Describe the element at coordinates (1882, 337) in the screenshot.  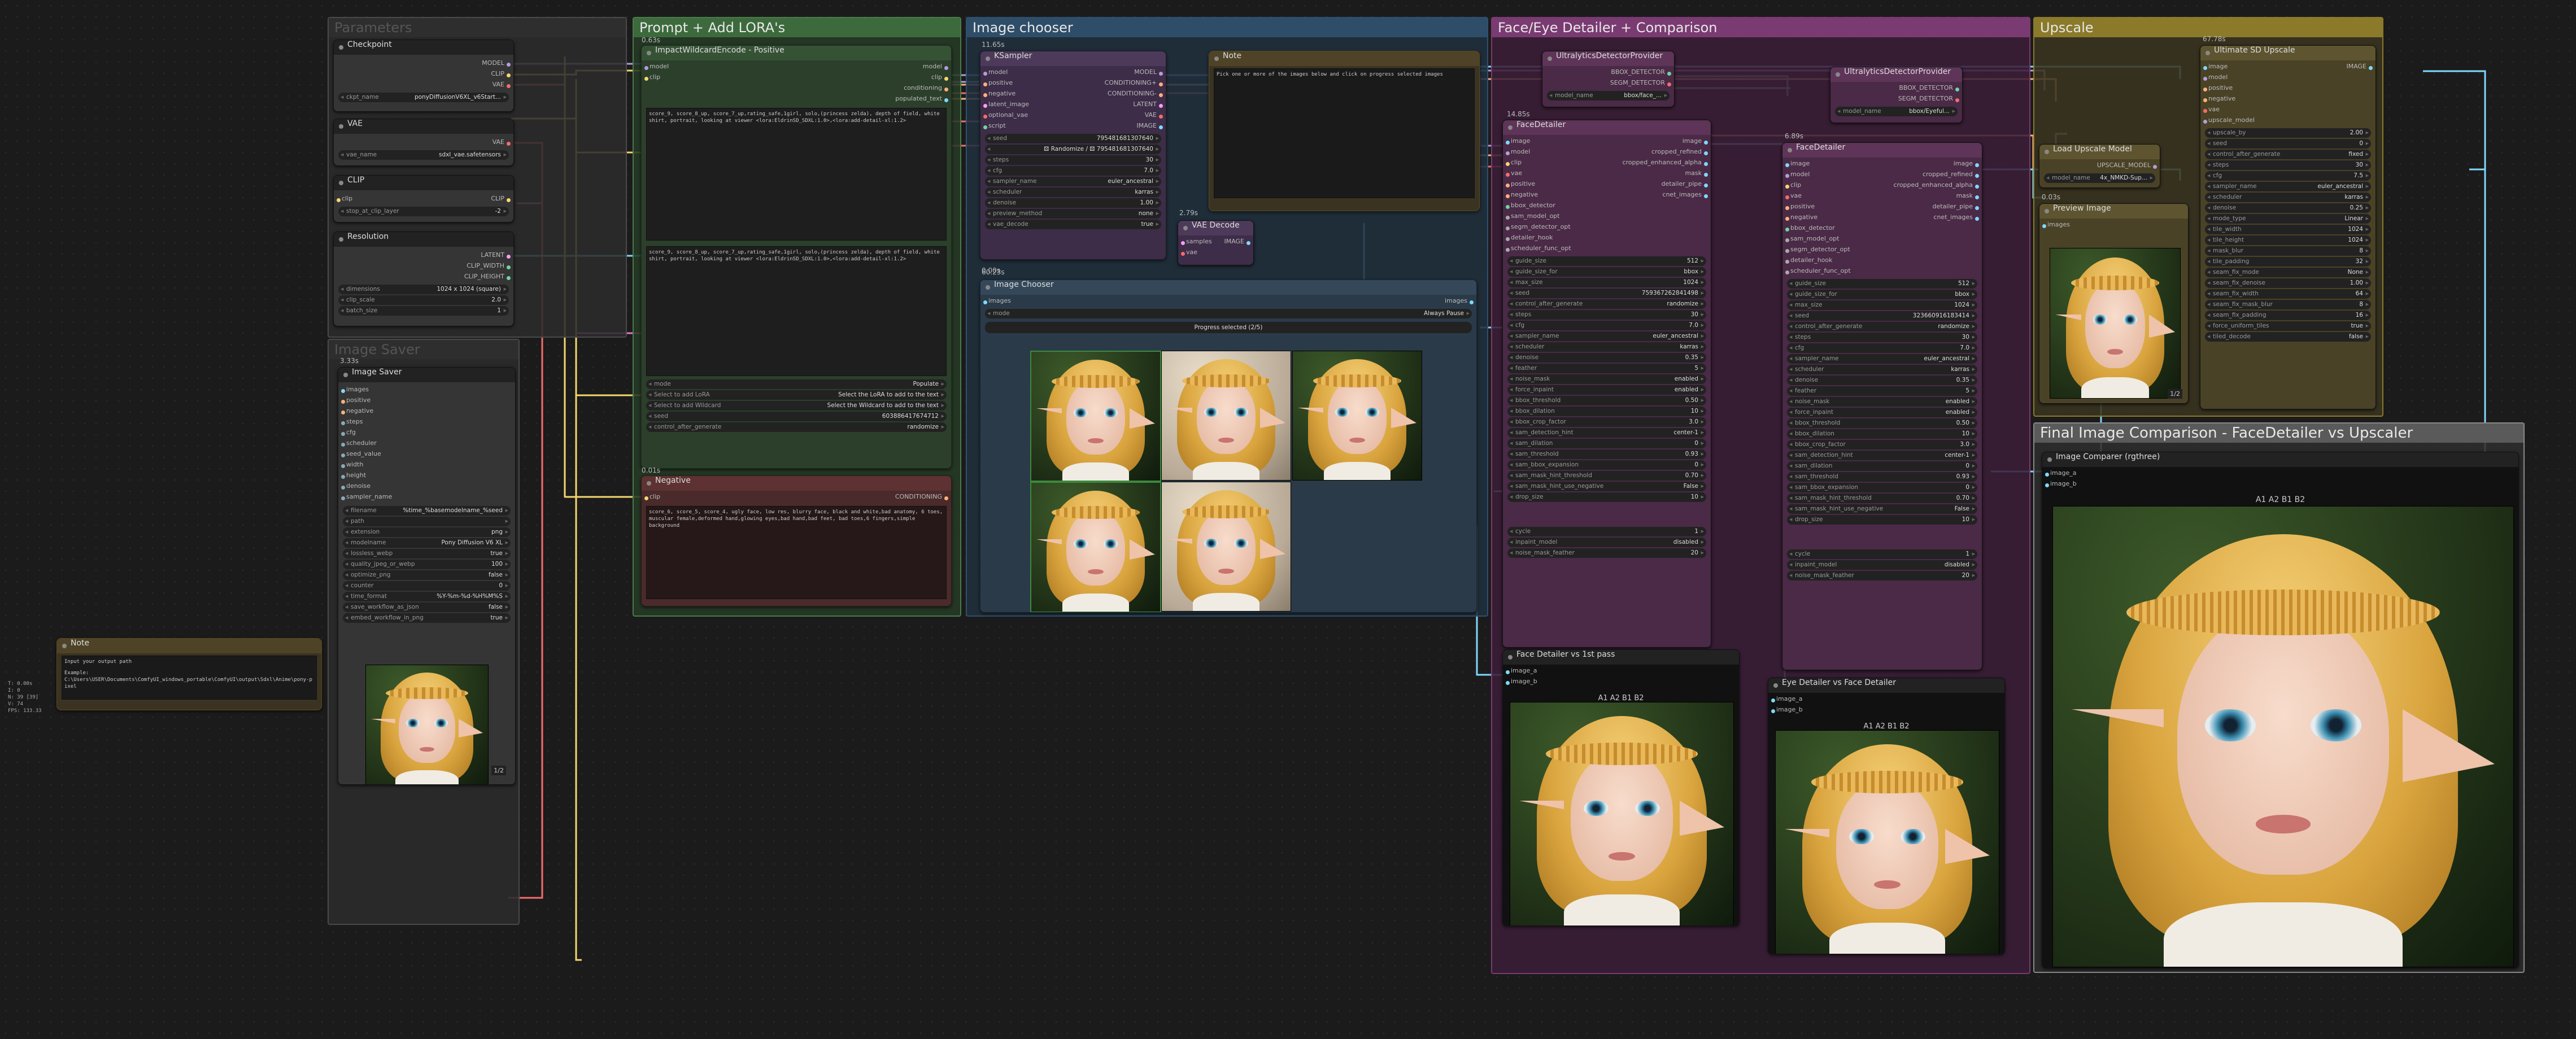
I see `steps-widget: steps 30` at that location.